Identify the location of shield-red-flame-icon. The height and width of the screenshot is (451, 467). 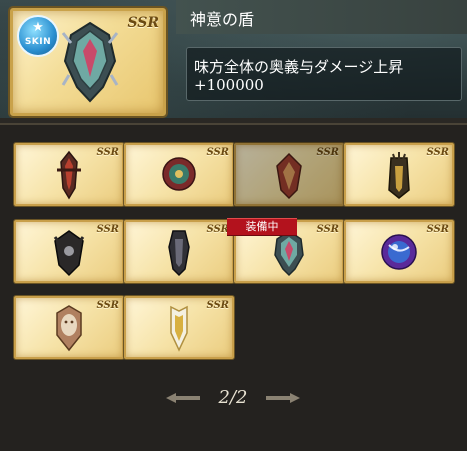
(289, 176).